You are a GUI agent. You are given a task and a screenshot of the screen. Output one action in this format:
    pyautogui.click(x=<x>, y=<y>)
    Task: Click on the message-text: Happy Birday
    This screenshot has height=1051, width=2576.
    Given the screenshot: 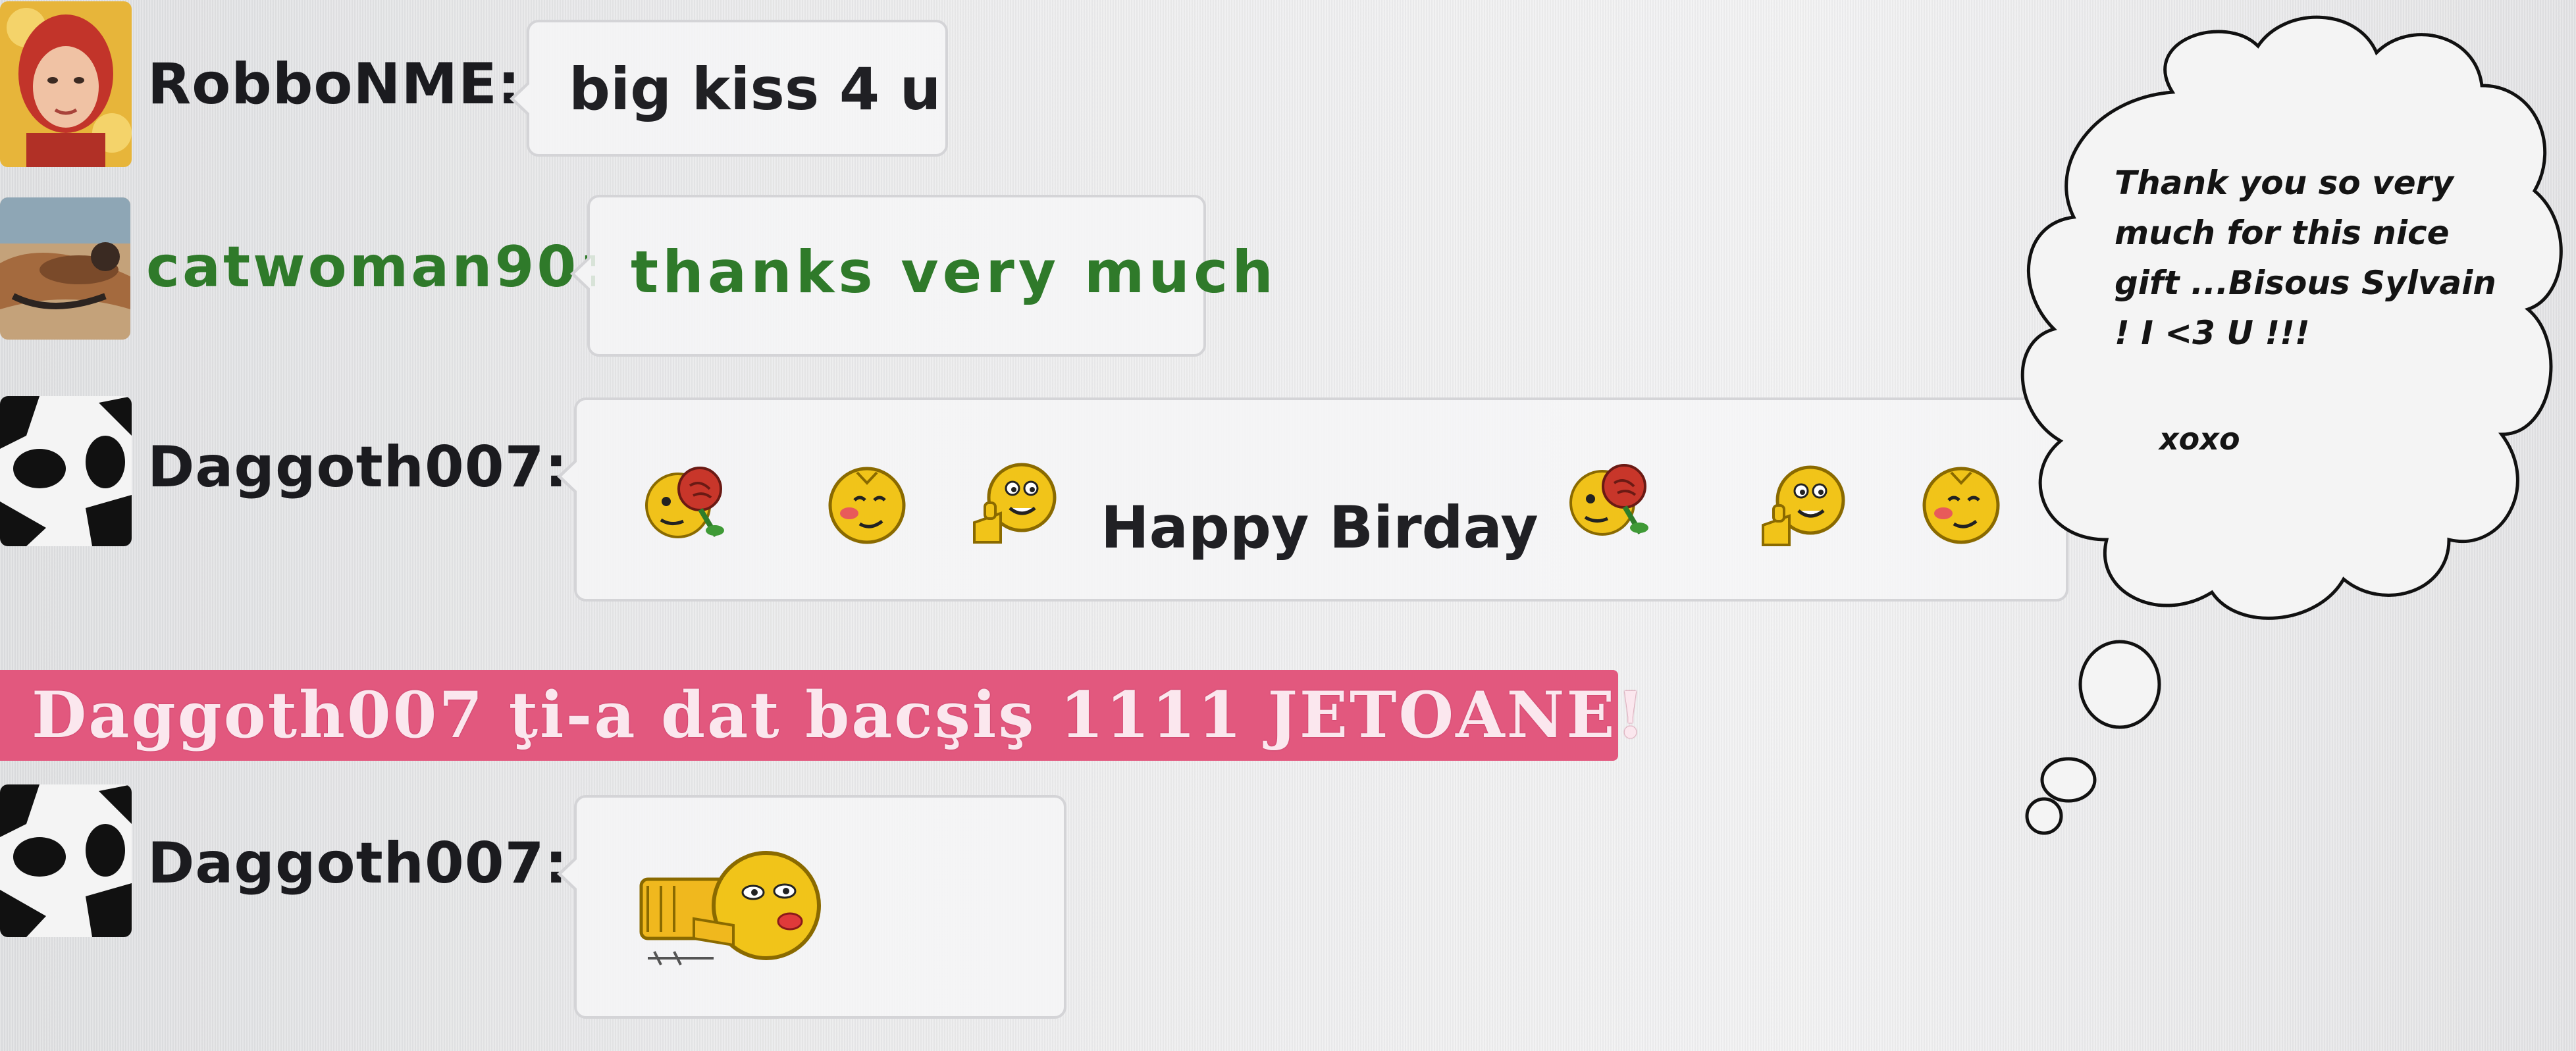 What is the action you would take?
    pyautogui.click(x=1319, y=527)
    